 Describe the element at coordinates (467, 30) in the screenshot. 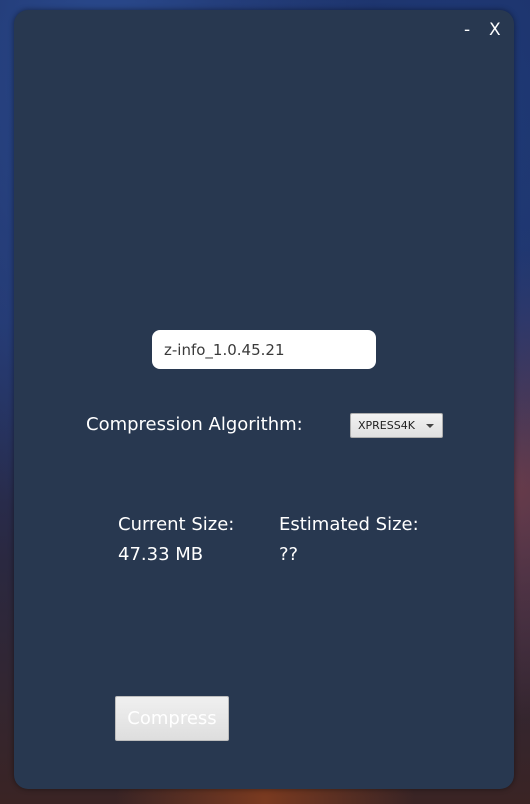

I see `minimize-button: -` at that location.